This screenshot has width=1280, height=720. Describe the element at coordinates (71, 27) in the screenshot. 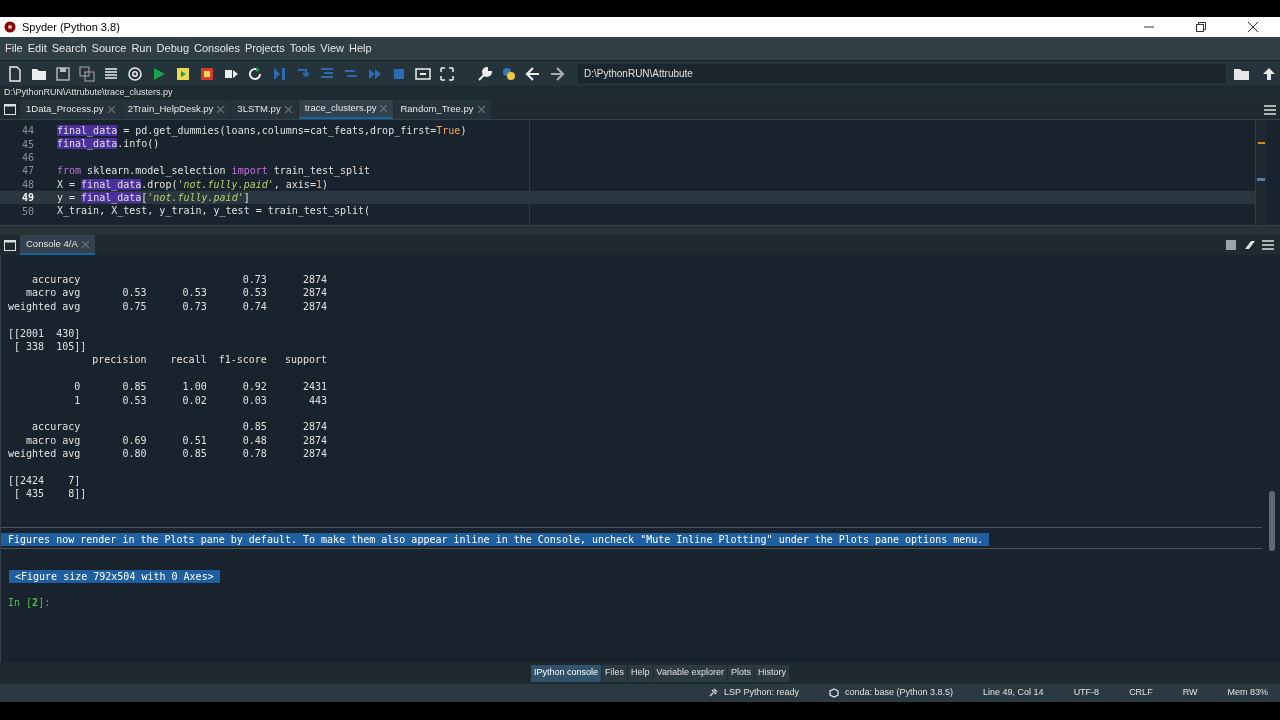

I see `window-title: Spyder (Python 3.8)` at that location.